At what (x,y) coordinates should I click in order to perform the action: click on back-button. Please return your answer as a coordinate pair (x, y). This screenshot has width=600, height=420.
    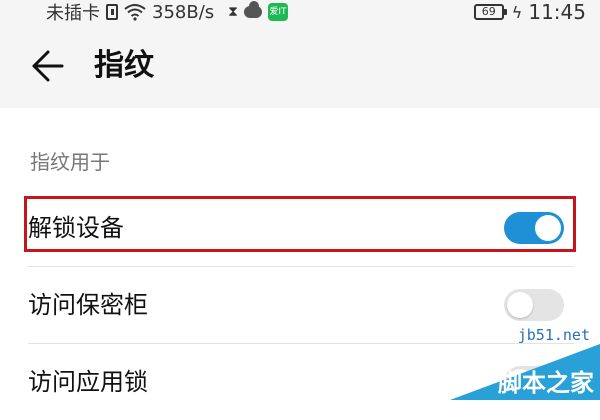
    Looking at the image, I should click on (48, 66).